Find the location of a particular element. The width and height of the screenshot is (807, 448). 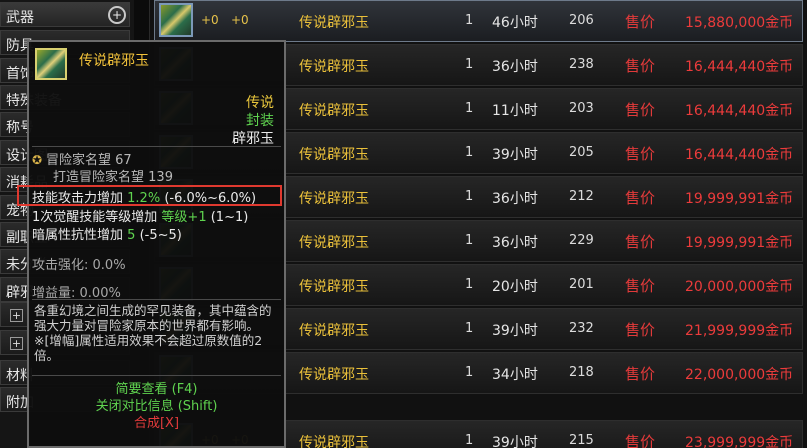

tooltip-rarity: 传说 is located at coordinates (260, 103).